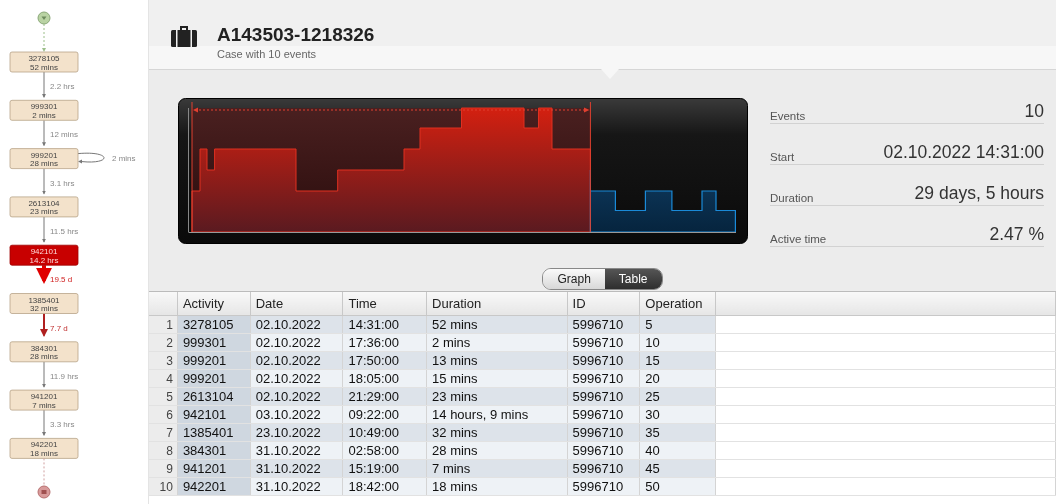 Image resolution: width=1056 pixels, height=504 pixels. Describe the element at coordinates (62, 87) in the screenshot. I see `edge-label: 2.2 hrs` at that location.